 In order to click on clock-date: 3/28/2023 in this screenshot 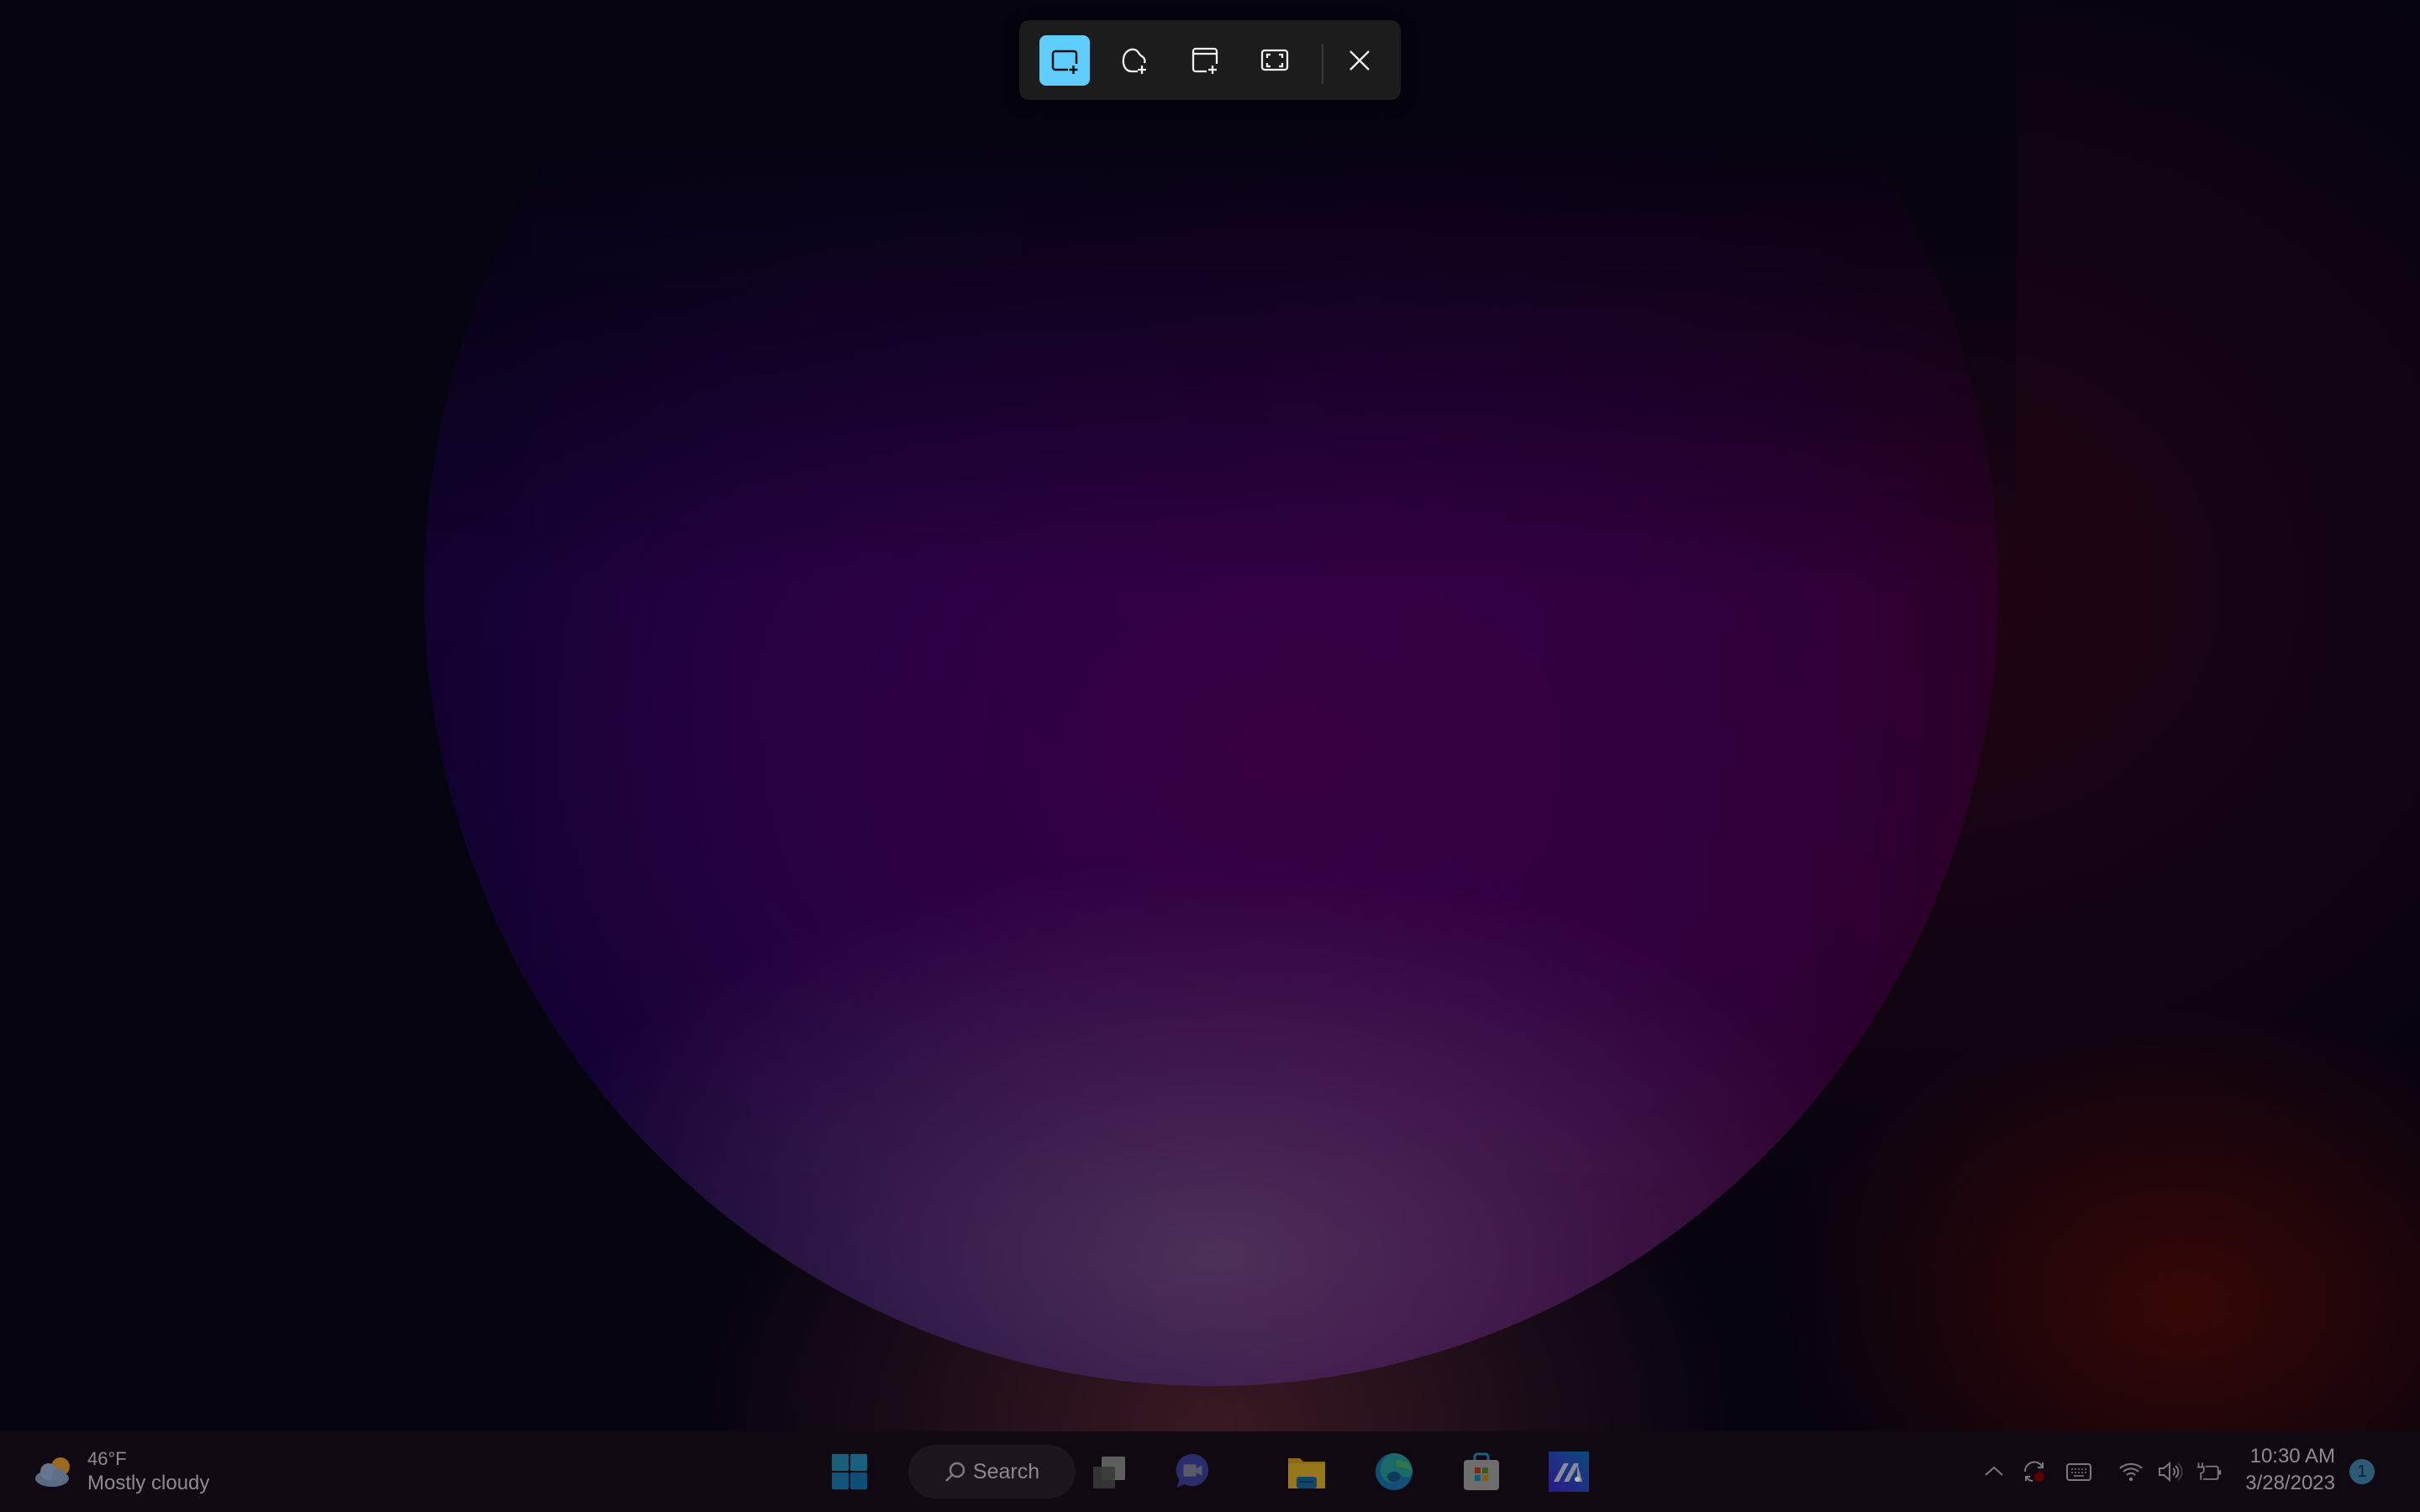, I will do `click(2290, 1483)`.